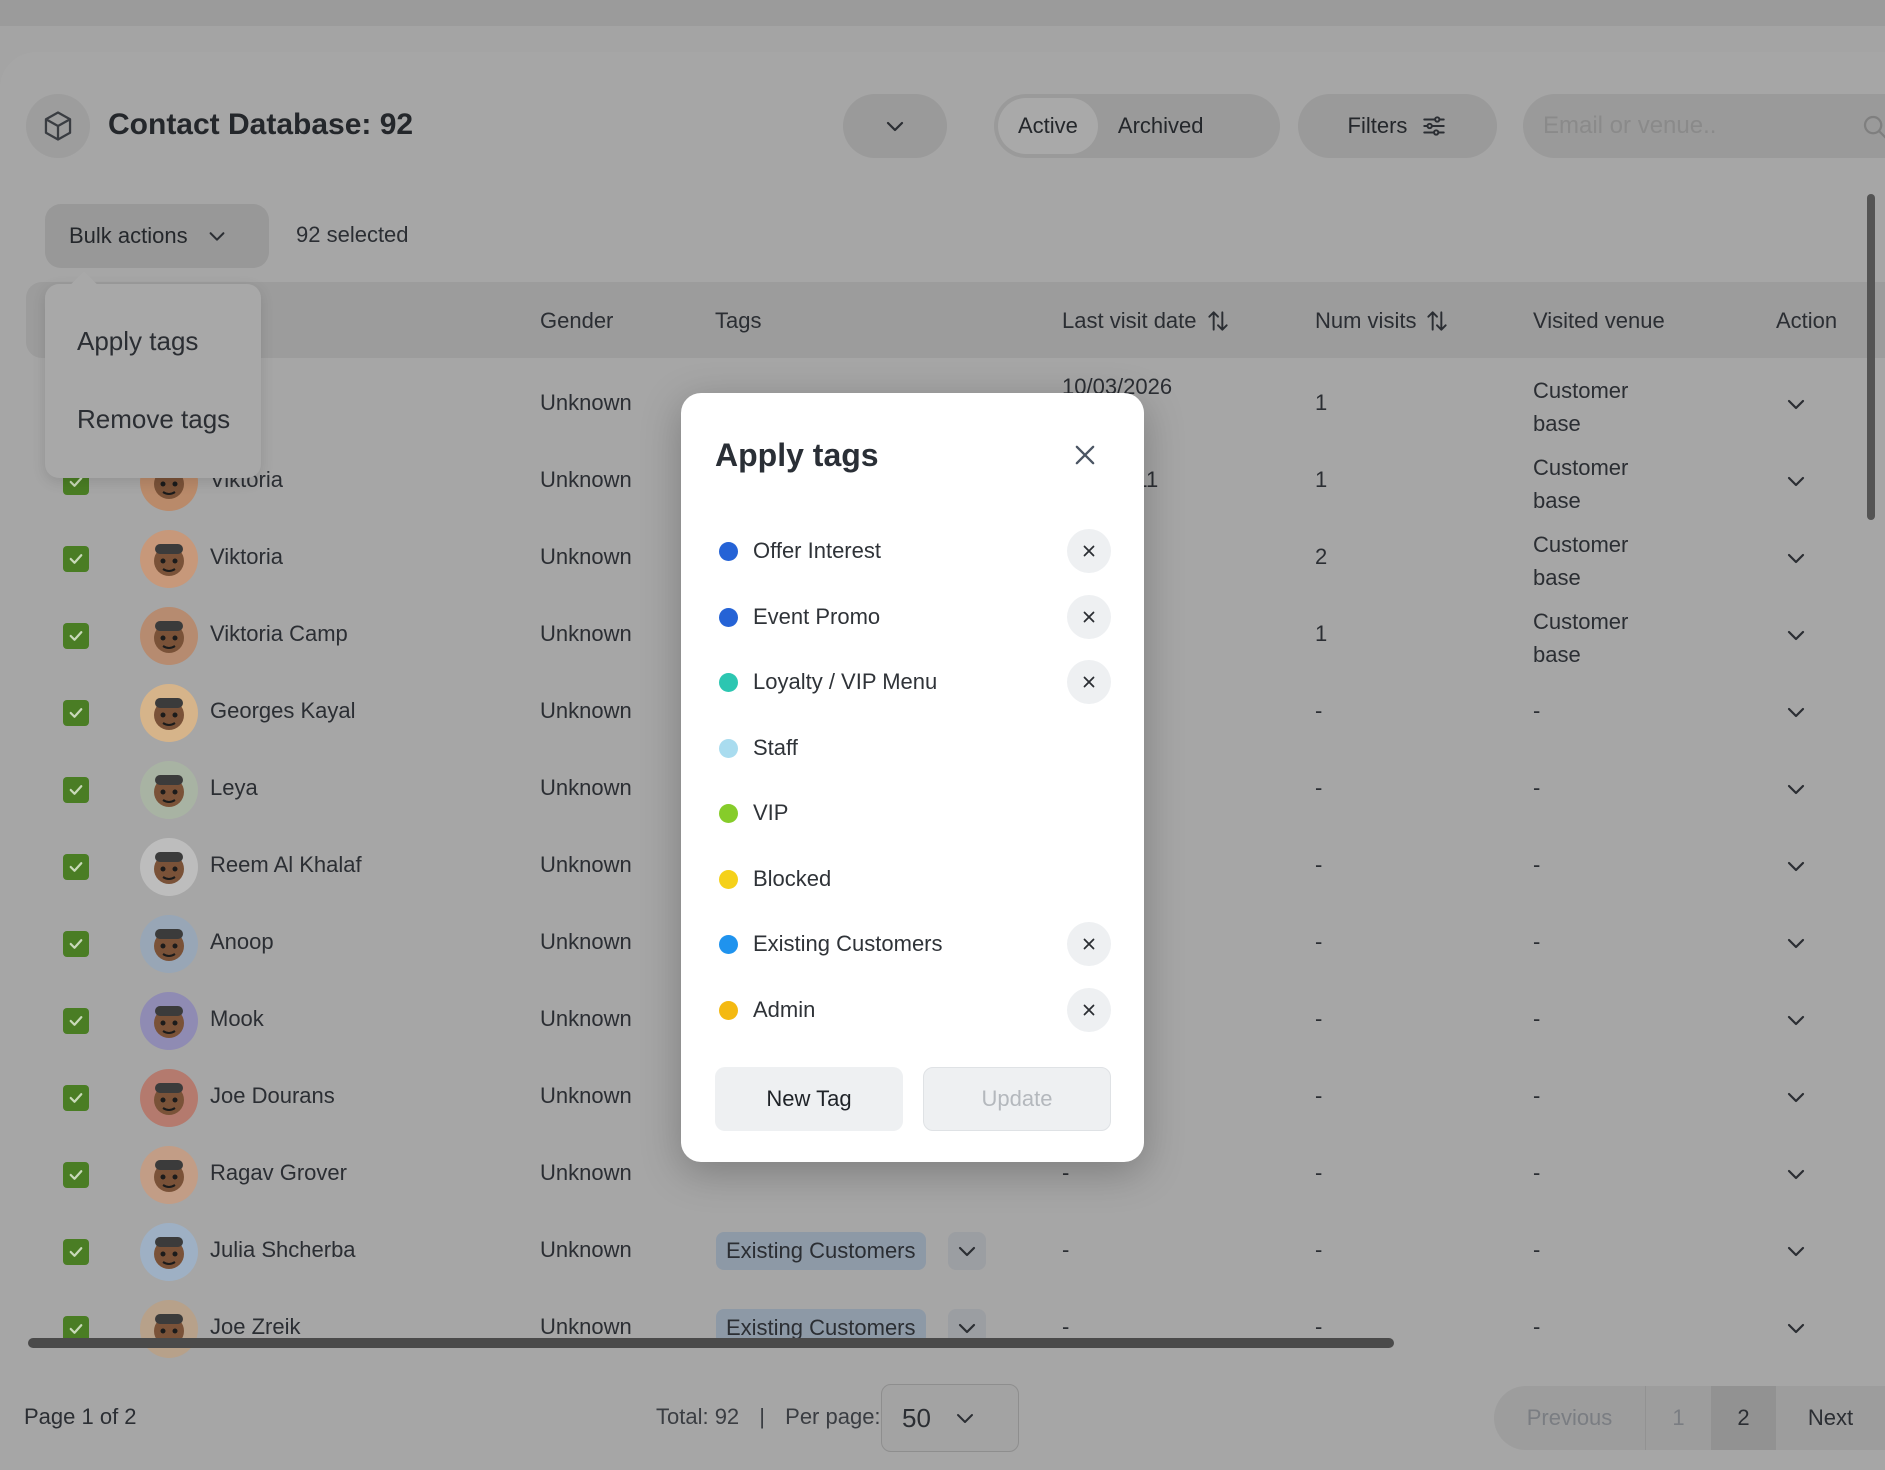 The image size is (1885, 1470). Describe the element at coordinates (1397, 126) in the screenshot. I see `filters-button: Filters` at that location.